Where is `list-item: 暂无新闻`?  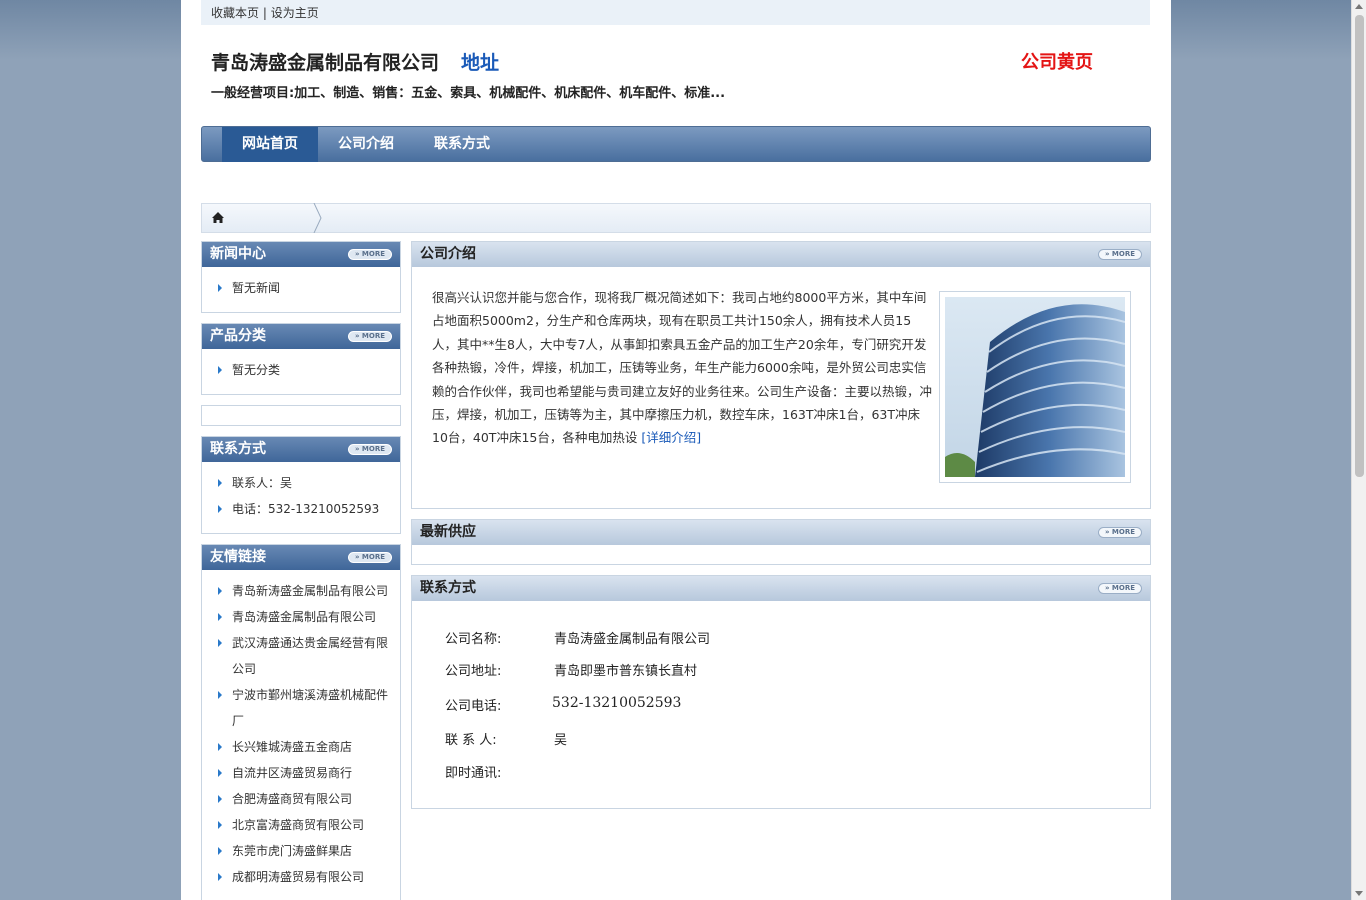
list-item: 暂无新闻 is located at coordinates (308, 288).